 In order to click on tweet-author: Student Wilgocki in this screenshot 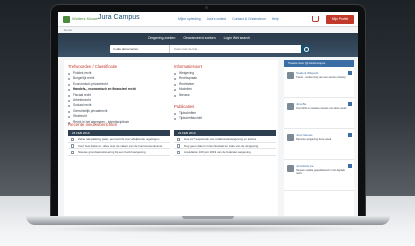, I will do `click(307, 73)`.